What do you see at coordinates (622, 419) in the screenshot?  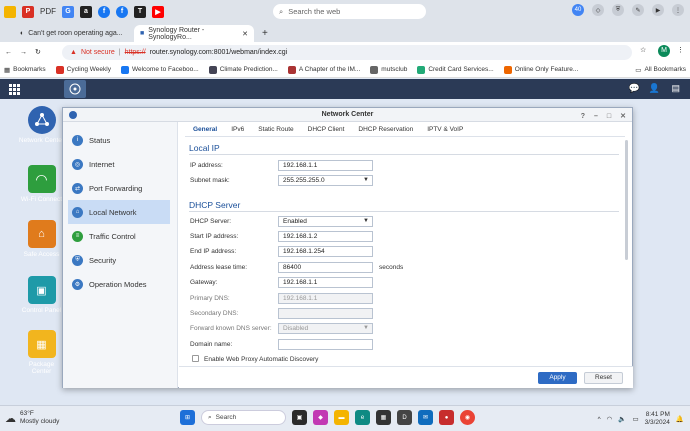 I see `volume-icon: 🔈` at bounding box center [622, 419].